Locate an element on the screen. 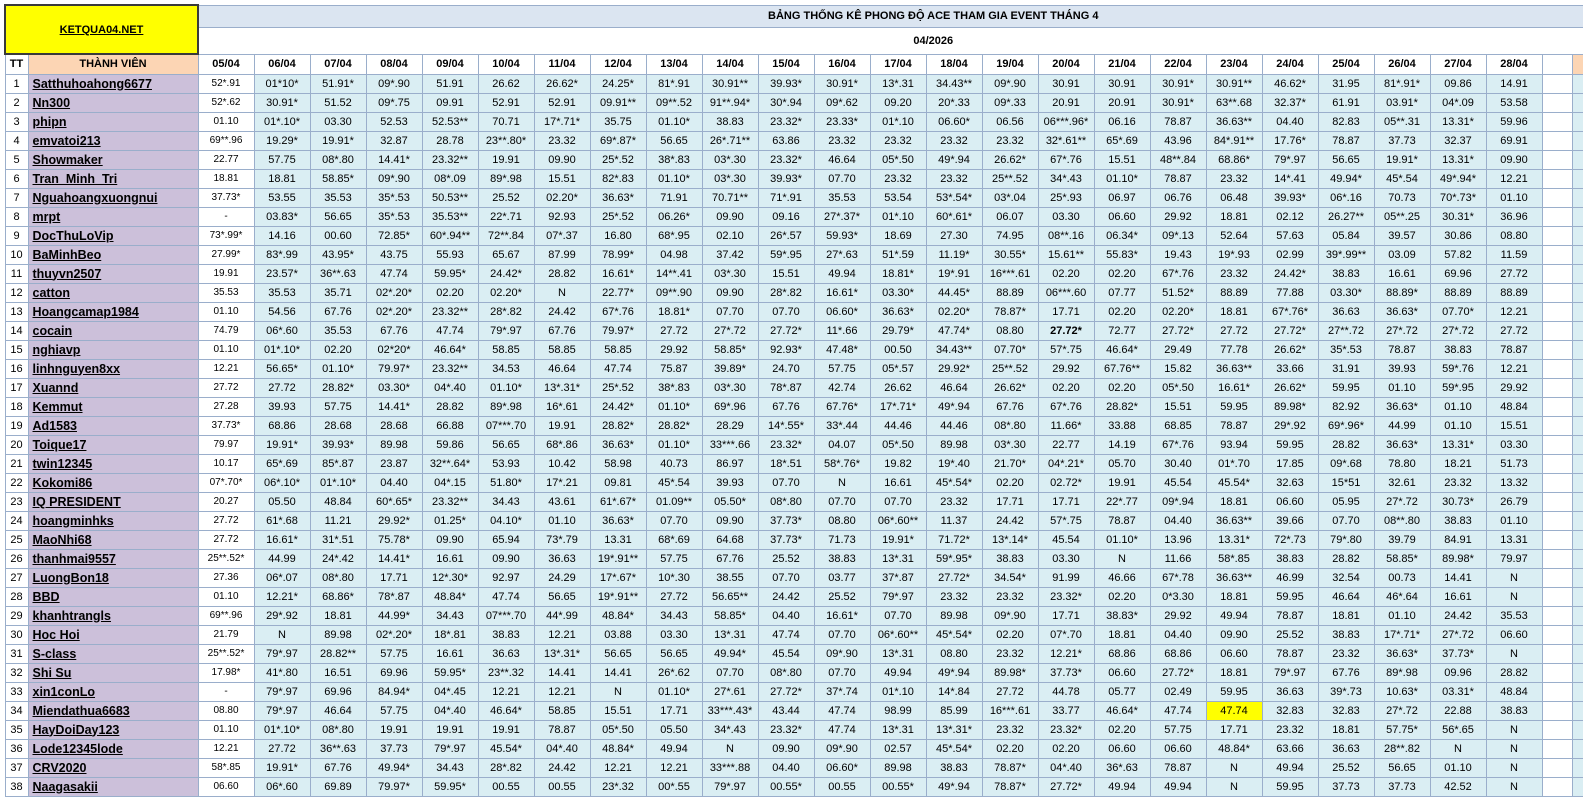 The height and width of the screenshot is (806, 1583). result-cell: 32.83 is located at coordinates (1346, 710).